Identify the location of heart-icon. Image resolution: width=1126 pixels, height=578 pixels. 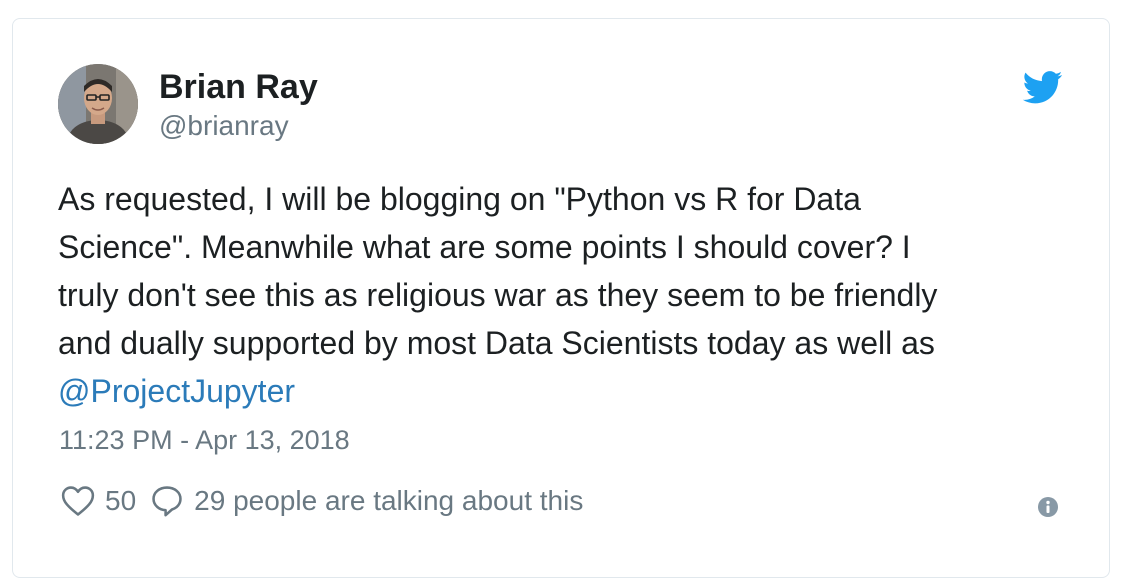
(78, 501).